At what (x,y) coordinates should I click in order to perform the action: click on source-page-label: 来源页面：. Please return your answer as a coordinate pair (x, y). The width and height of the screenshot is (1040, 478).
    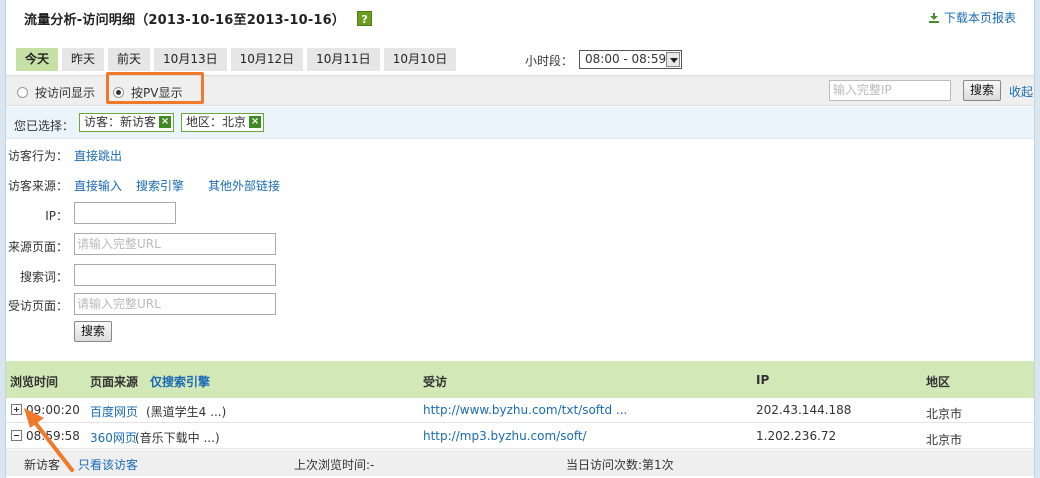
    Looking at the image, I should click on (38, 247).